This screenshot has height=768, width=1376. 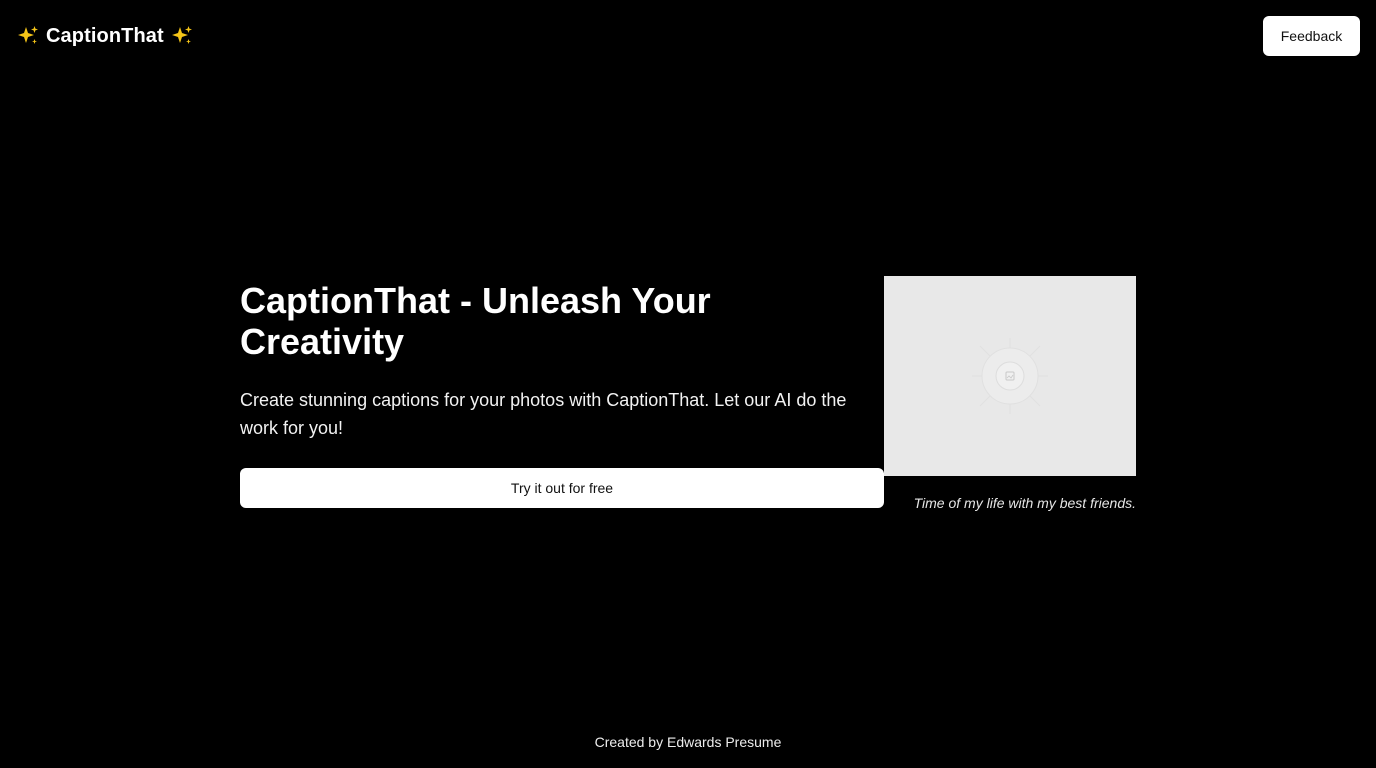 I want to click on example-caption: Time of my life with my best friends., so click(x=1024, y=503).